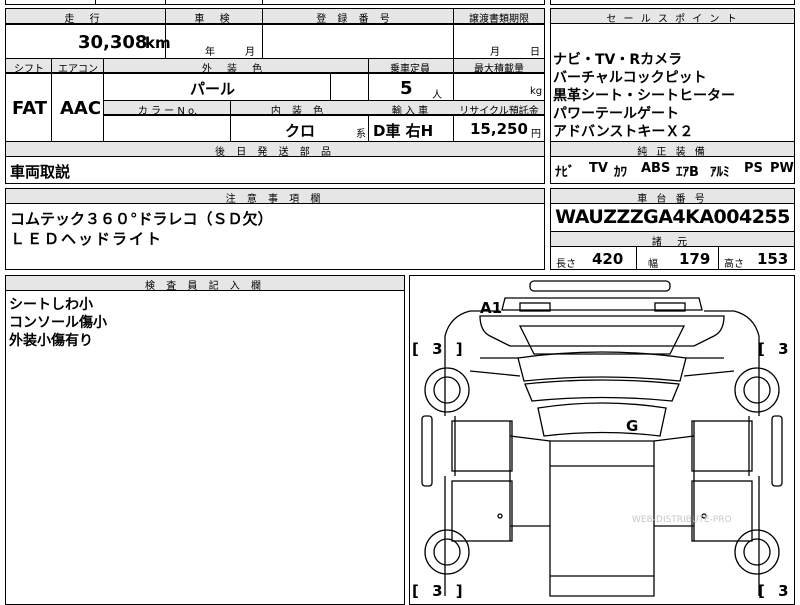  I want to click on width-label: 幅, so click(653, 264).